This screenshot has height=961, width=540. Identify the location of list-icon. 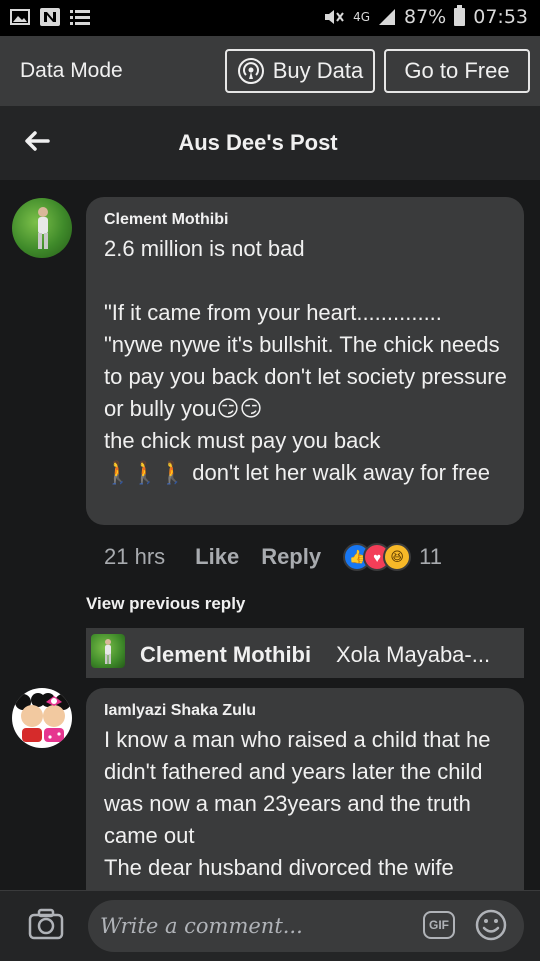
(80, 17).